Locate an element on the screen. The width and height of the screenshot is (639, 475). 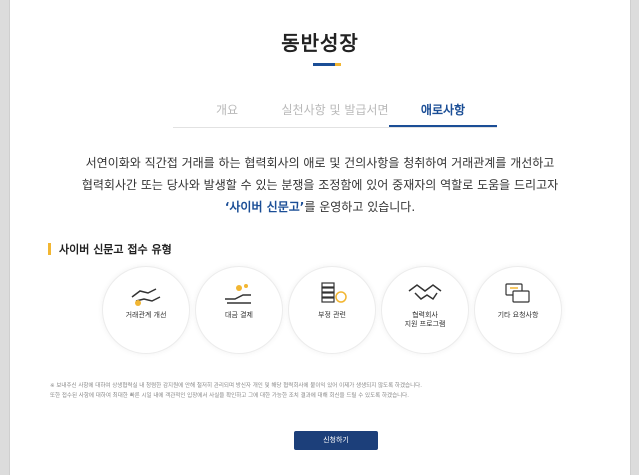
category-payment: 대금 결제 is located at coordinates (239, 310).